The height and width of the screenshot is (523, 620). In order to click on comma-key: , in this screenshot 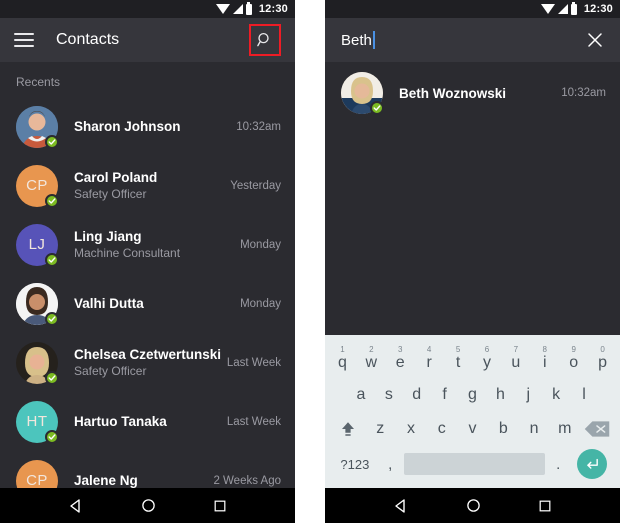, I will do `click(390, 464)`.